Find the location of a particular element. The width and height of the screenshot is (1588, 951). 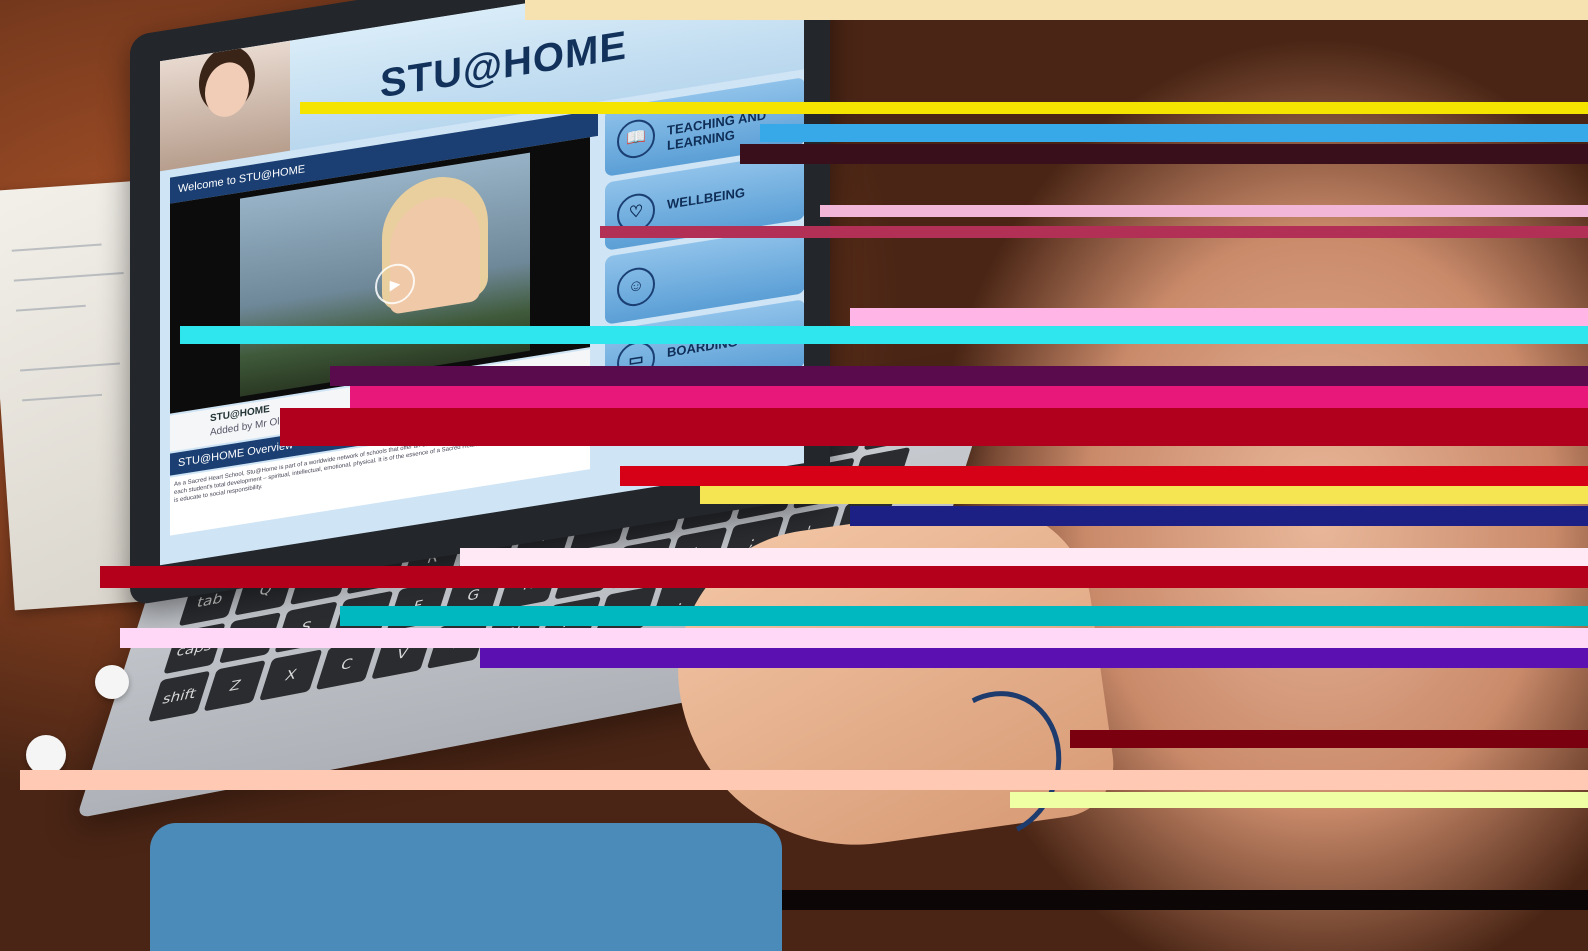

earphone-left is located at coordinates (112, 682).